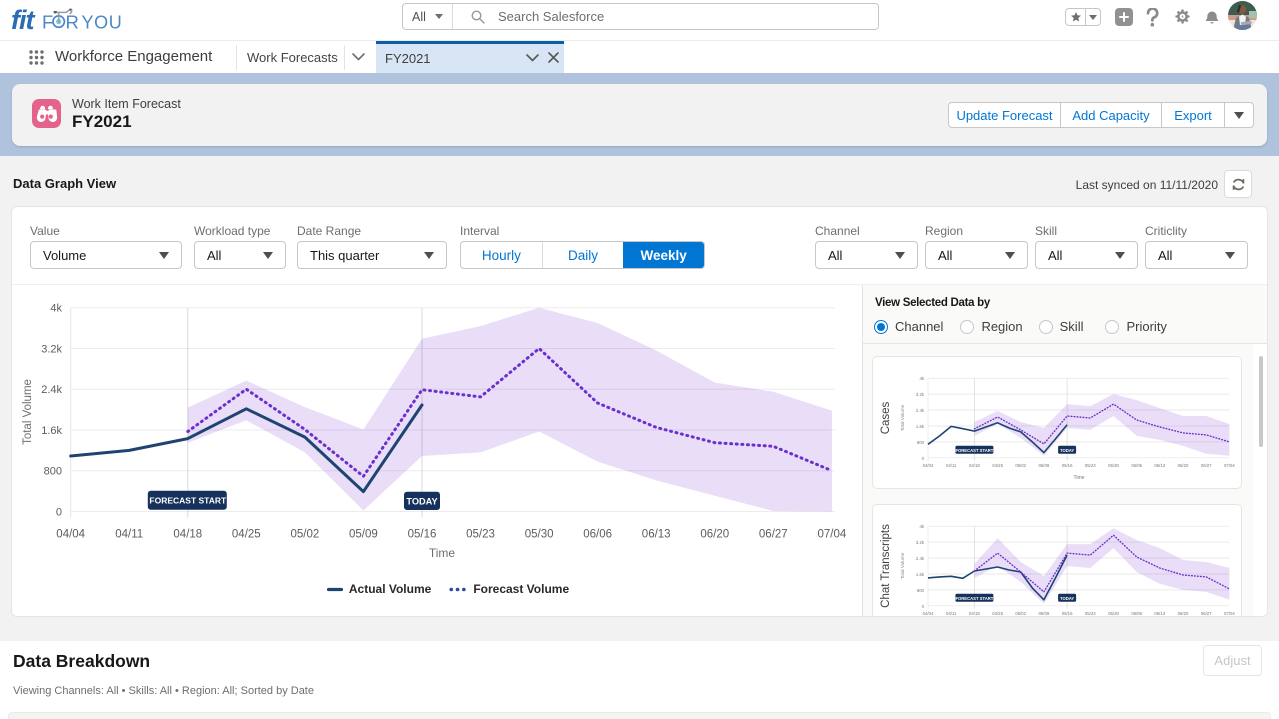  I want to click on svg-text: Cases, so click(886, 417).